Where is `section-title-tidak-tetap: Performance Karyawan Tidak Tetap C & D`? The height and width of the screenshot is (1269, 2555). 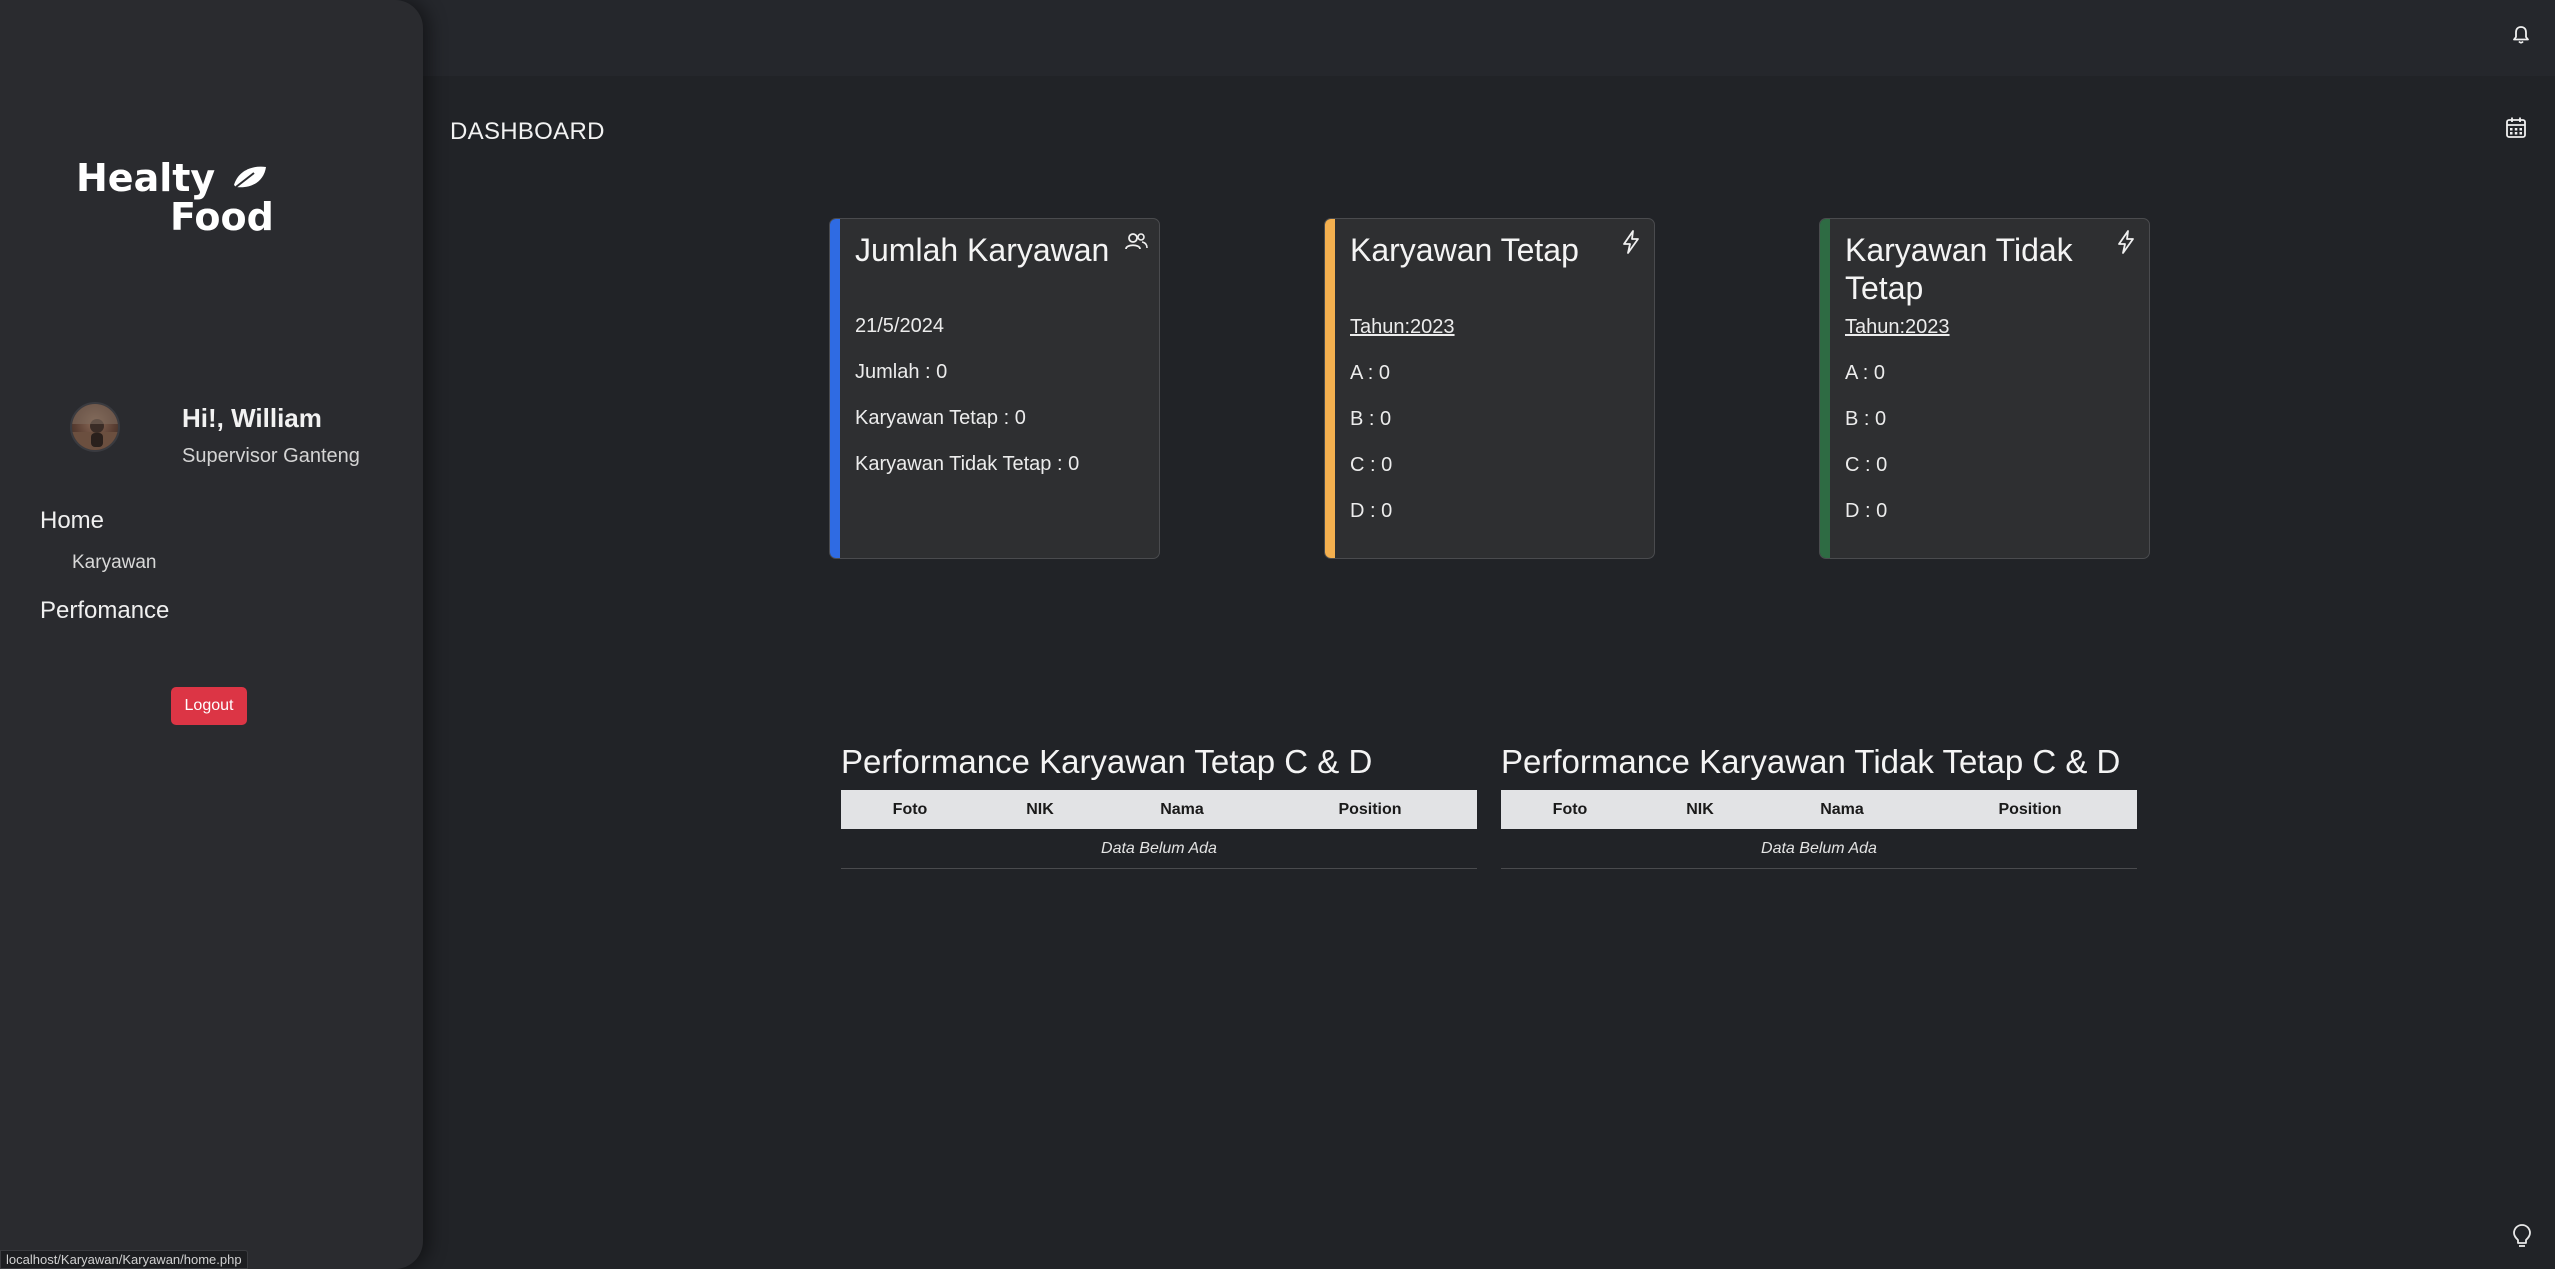
section-title-tidak-tetap: Performance Karyawan Tidak Tetap C & D is located at coordinates (1811, 761).